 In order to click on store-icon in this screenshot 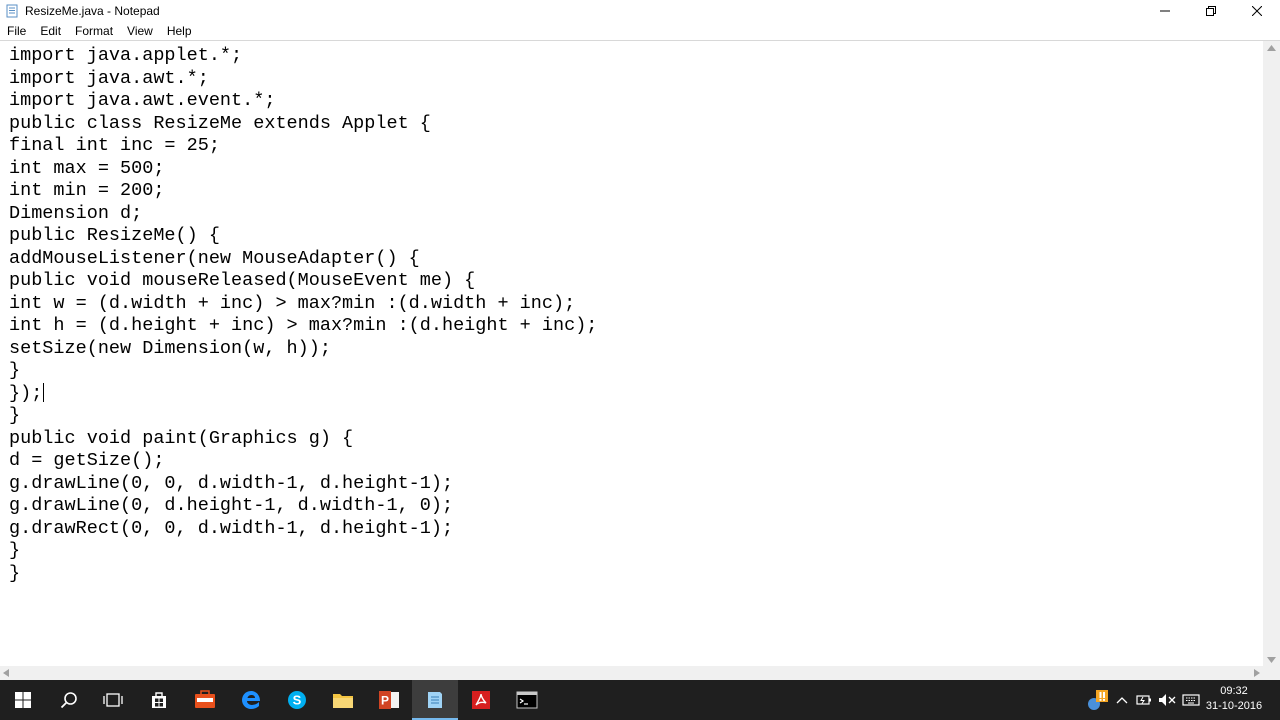, I will do `click(159, 700)`.